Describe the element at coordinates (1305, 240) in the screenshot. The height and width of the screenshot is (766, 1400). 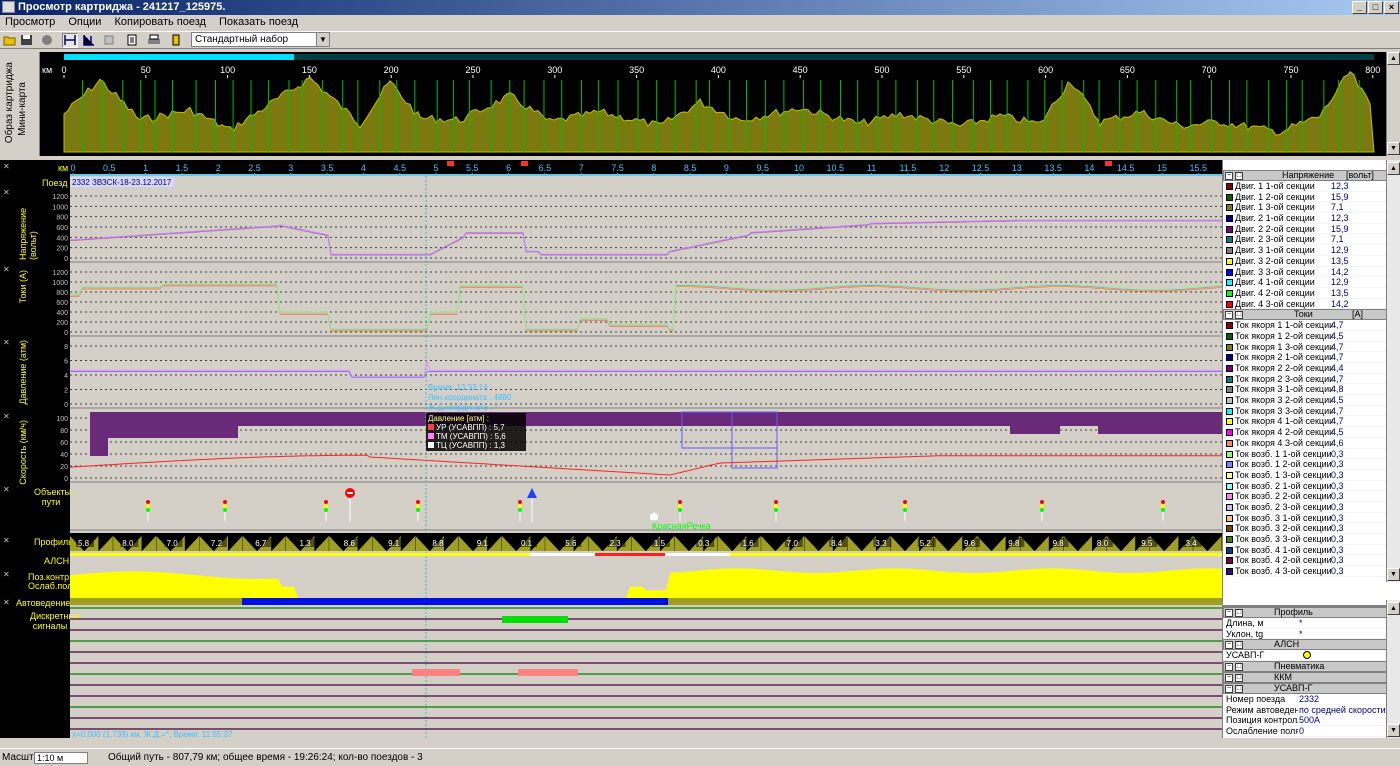
I see `table-row: Двиг. 2 3-ой секции 7,1` at that location.